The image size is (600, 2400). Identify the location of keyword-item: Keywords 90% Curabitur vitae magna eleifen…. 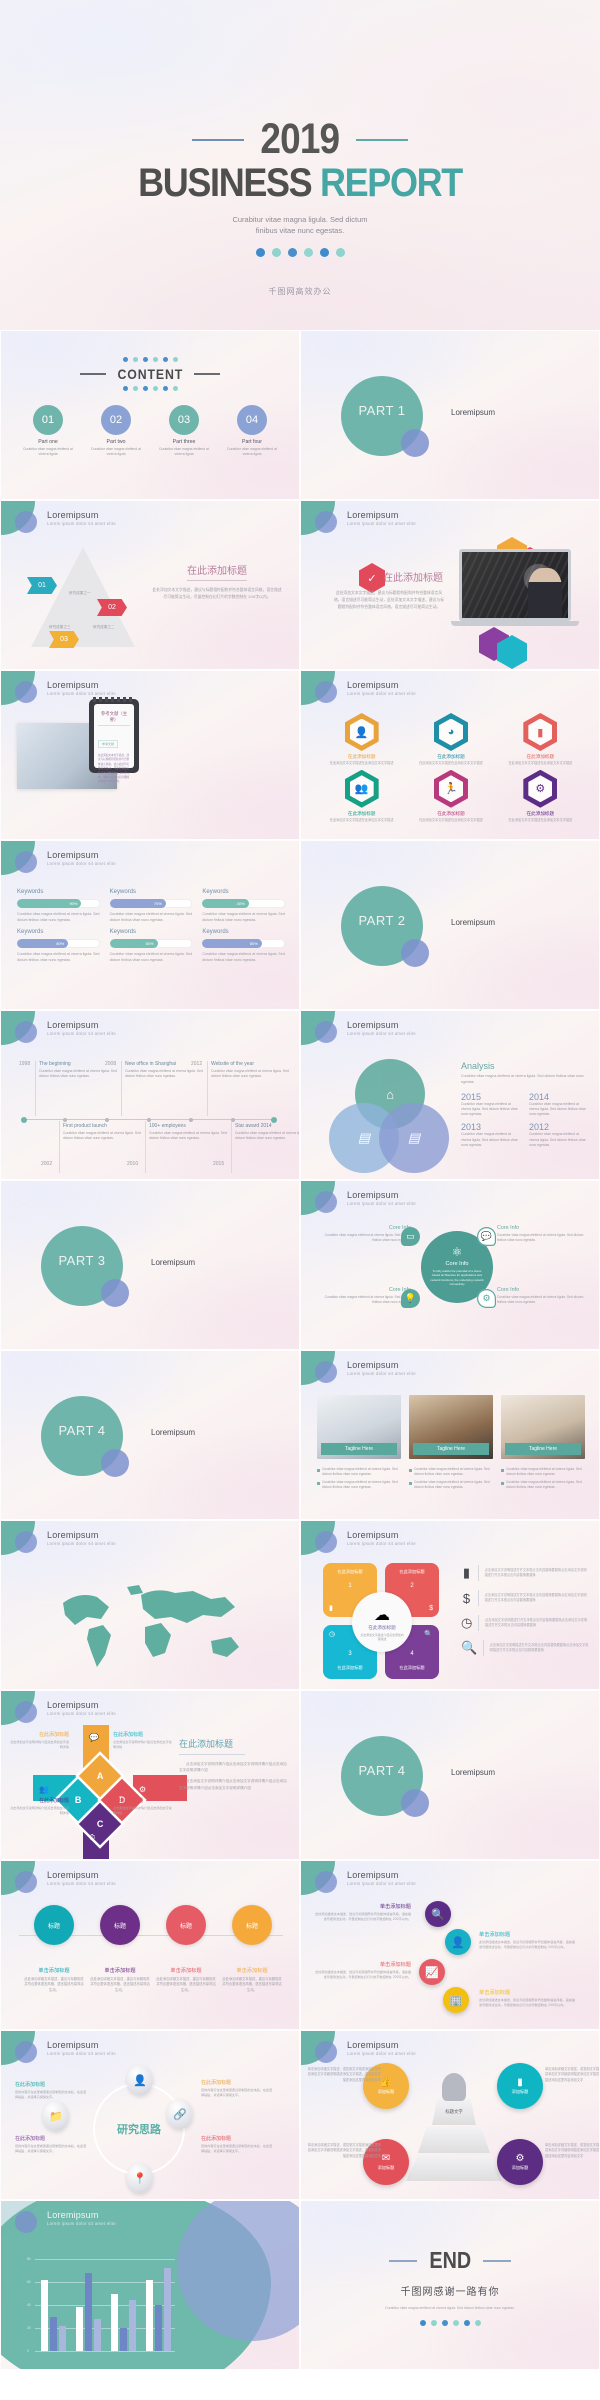
(58, 906).